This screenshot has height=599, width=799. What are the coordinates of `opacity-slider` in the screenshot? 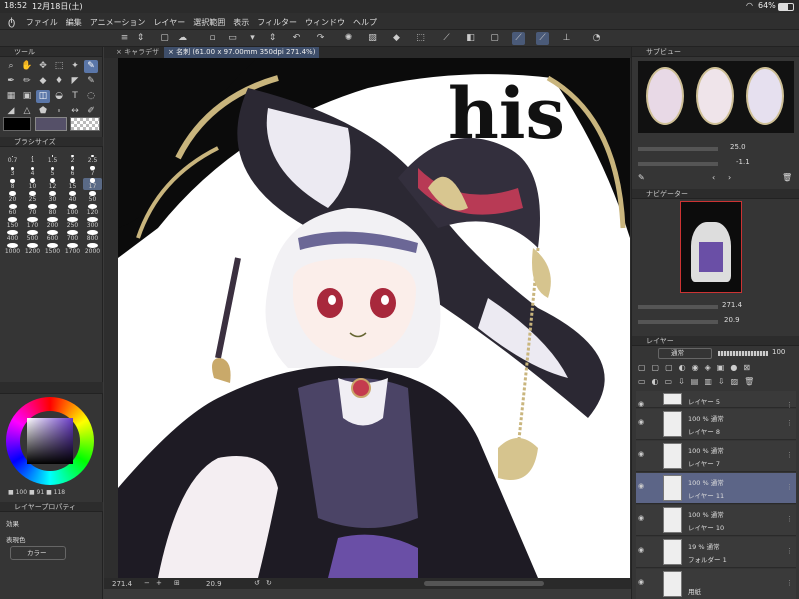 It's located at (743, 353).